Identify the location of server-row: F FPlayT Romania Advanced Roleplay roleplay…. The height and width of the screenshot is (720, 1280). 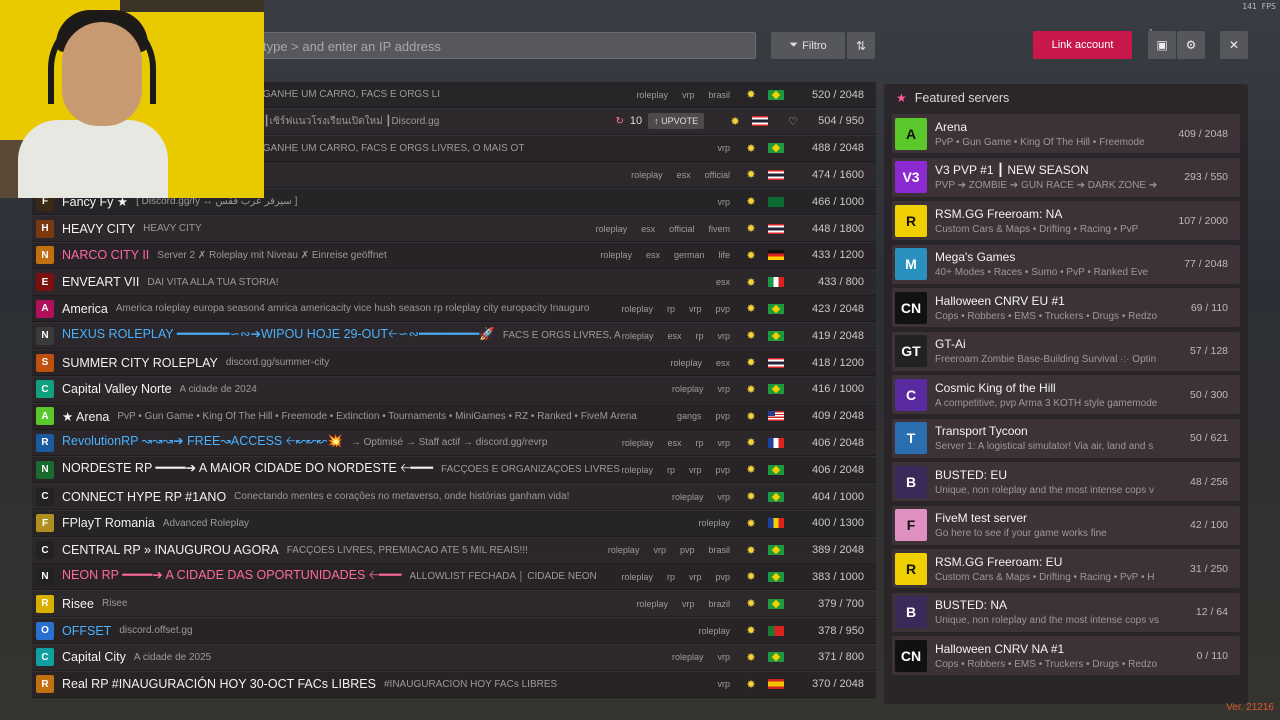
(454, 523).